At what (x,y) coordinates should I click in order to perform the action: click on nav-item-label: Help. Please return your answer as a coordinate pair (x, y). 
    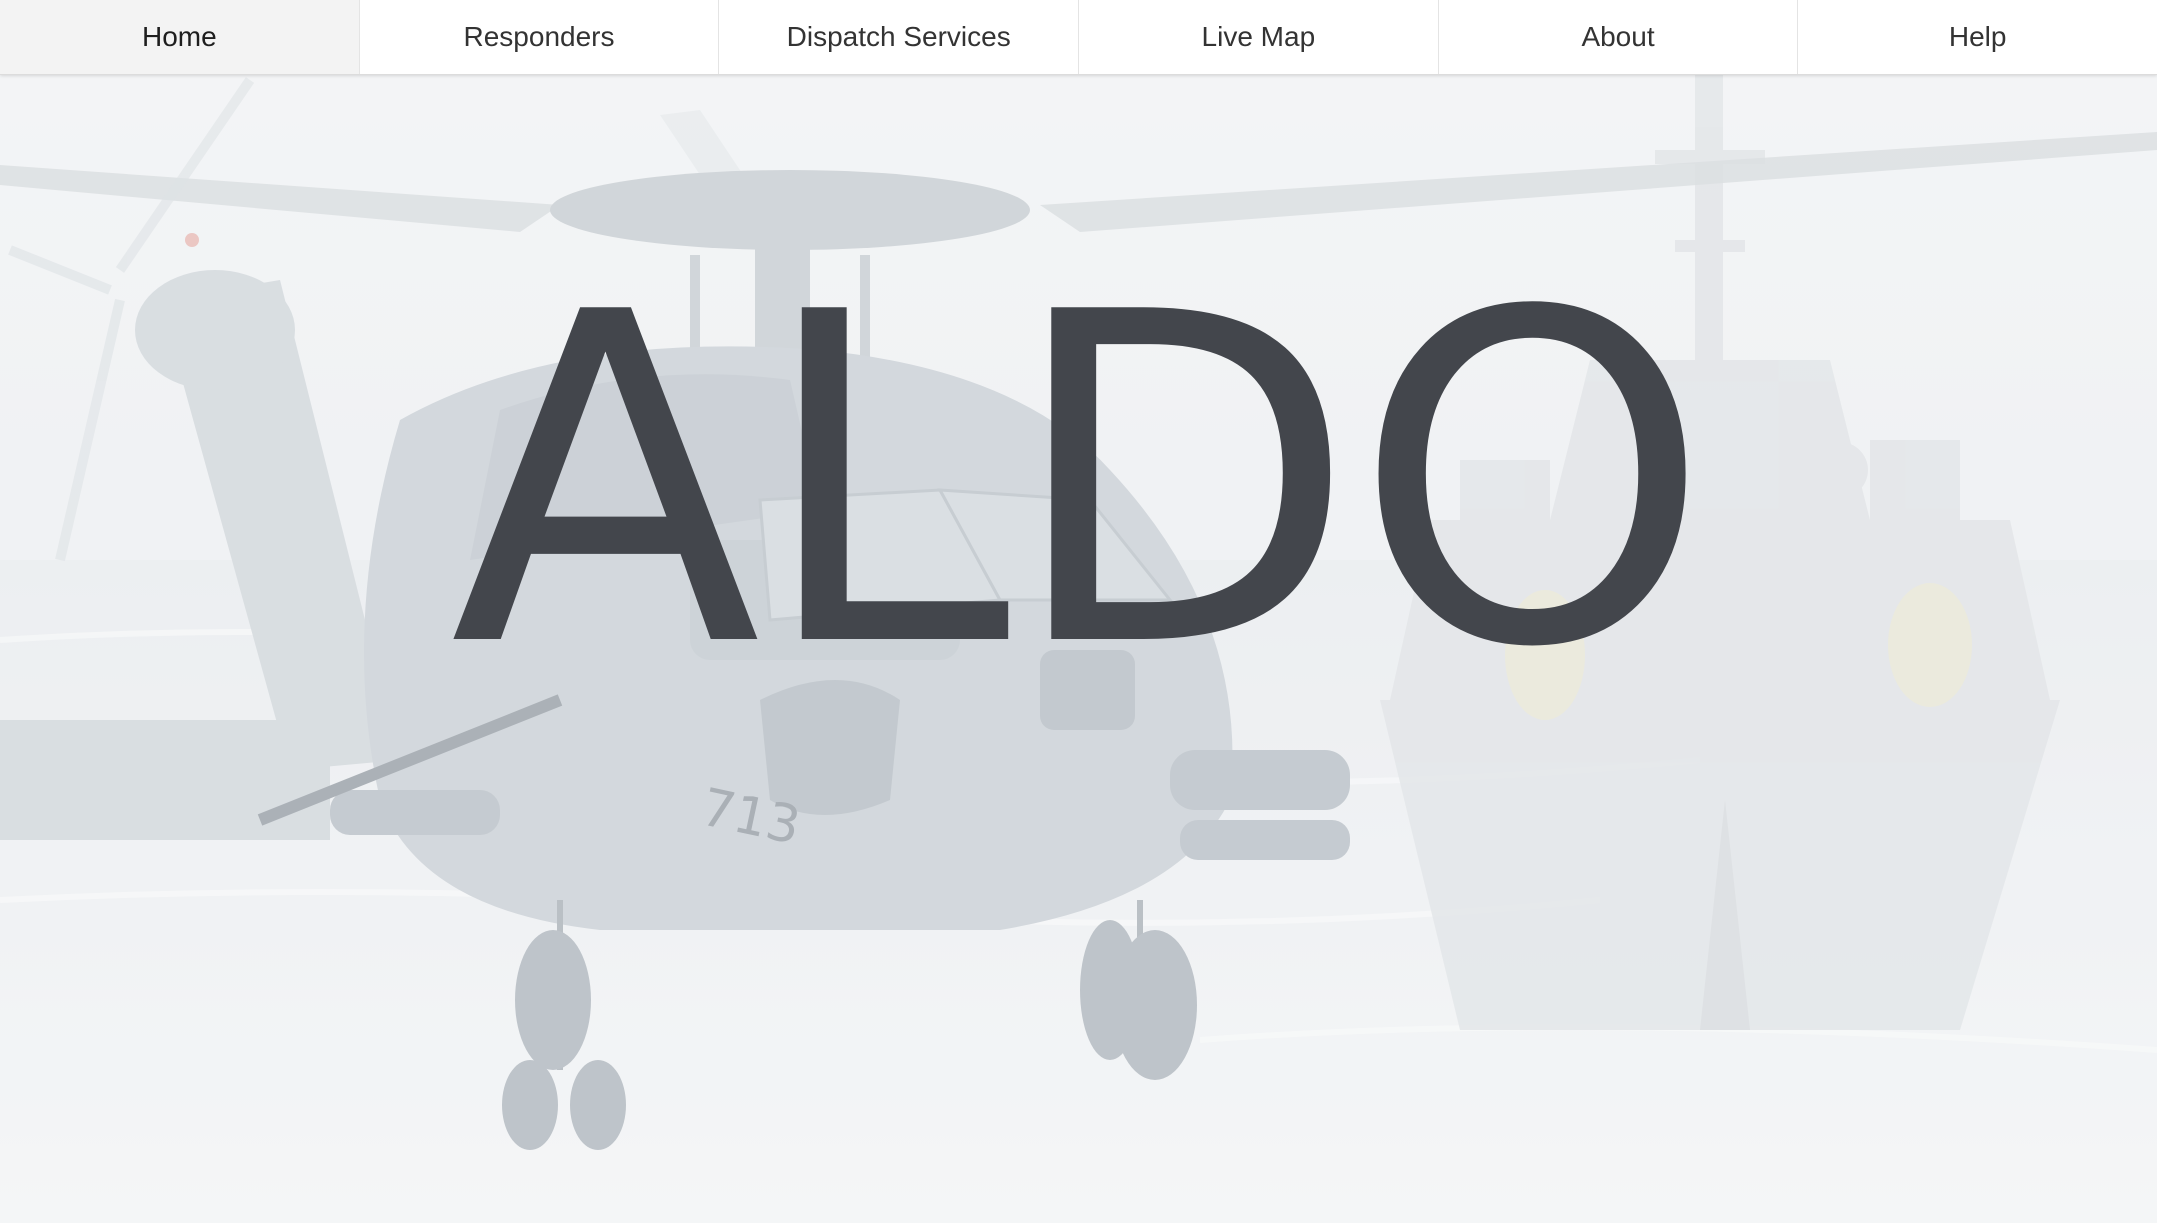
    Looking at the image, I should click on (1977, 36).